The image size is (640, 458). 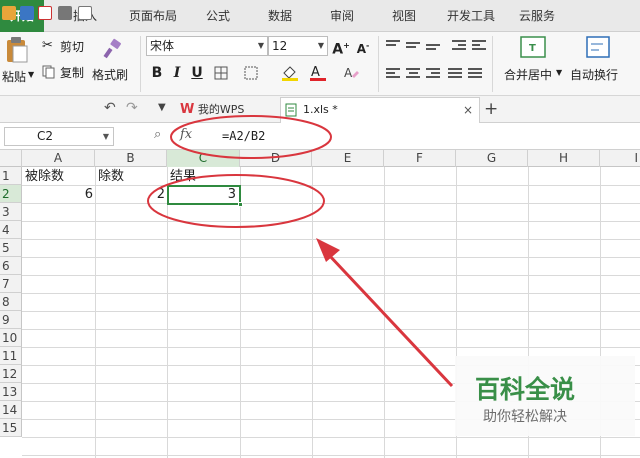 I want to click on result-highlight-ellipse, so click(x=236, y=201).